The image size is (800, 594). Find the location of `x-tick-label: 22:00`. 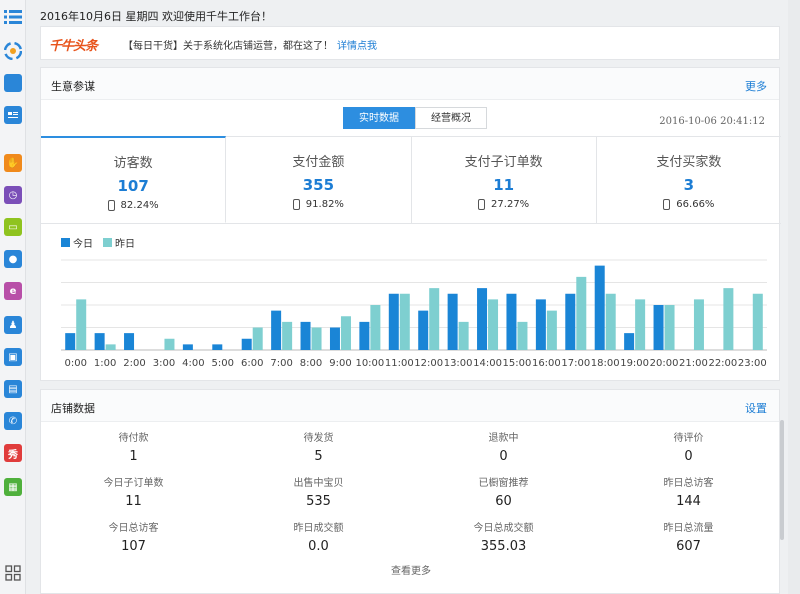

x-tick-label: 22:00 is located at coordinates (722, 363).